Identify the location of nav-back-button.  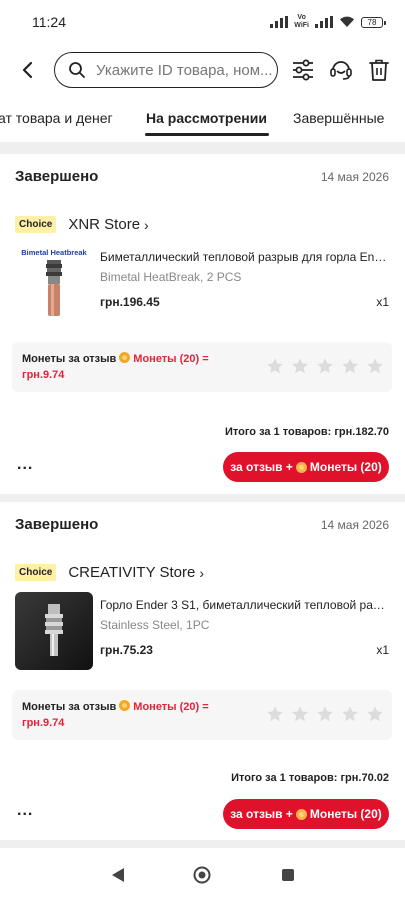
(118, 875).